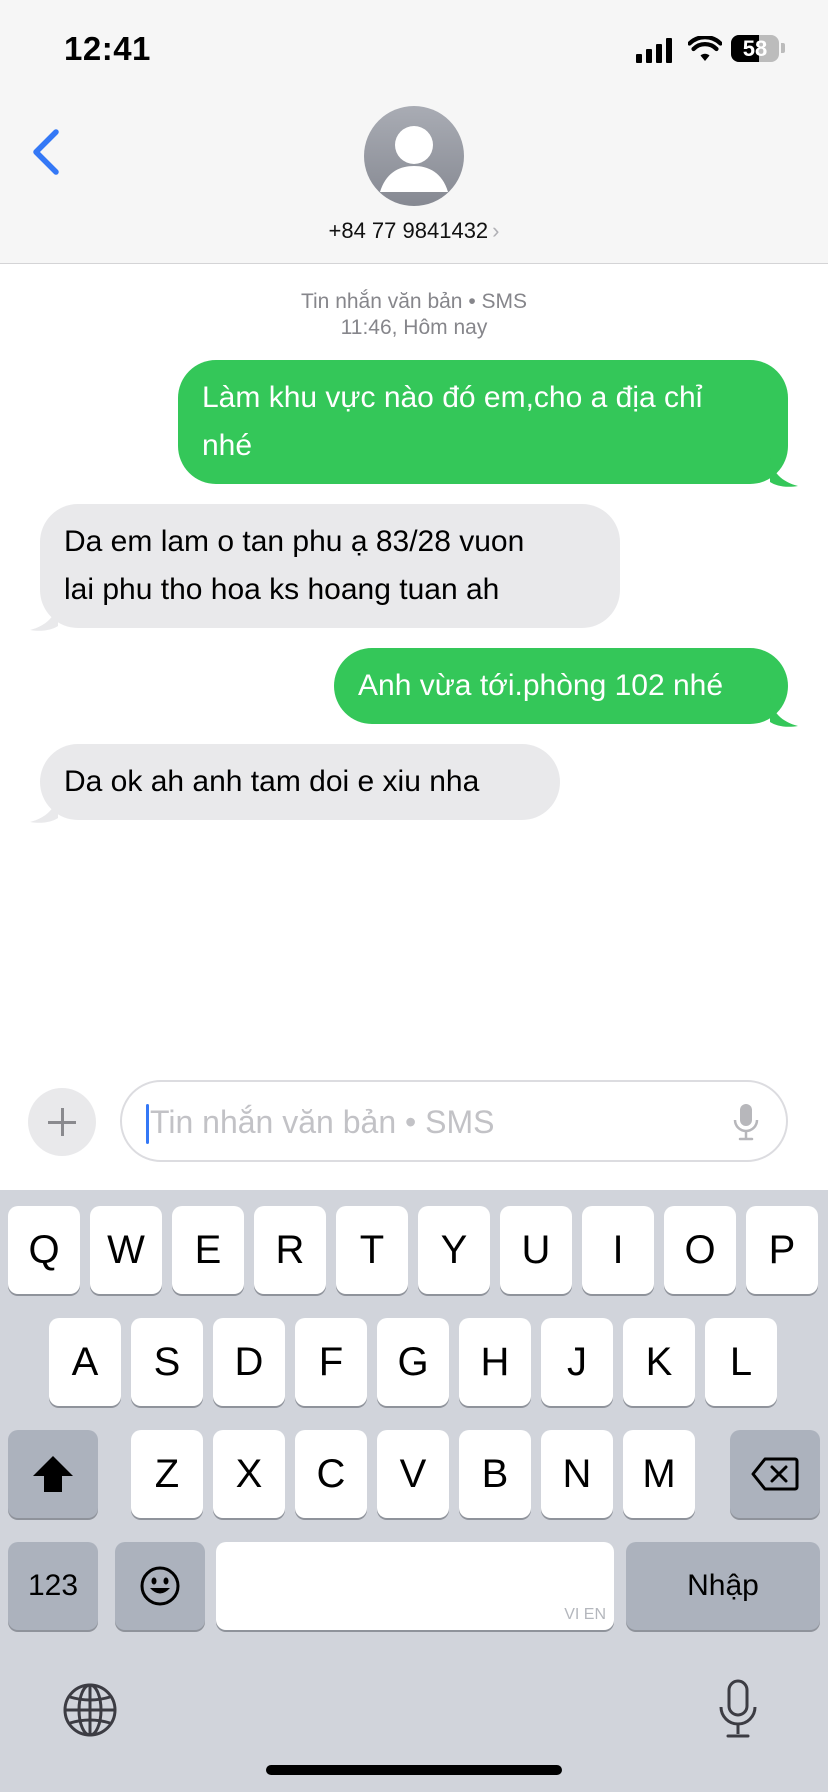 Image resolution: width=828 pixels, height=1792 pixels. I want to click on wifi-icon, so click(705, 48).